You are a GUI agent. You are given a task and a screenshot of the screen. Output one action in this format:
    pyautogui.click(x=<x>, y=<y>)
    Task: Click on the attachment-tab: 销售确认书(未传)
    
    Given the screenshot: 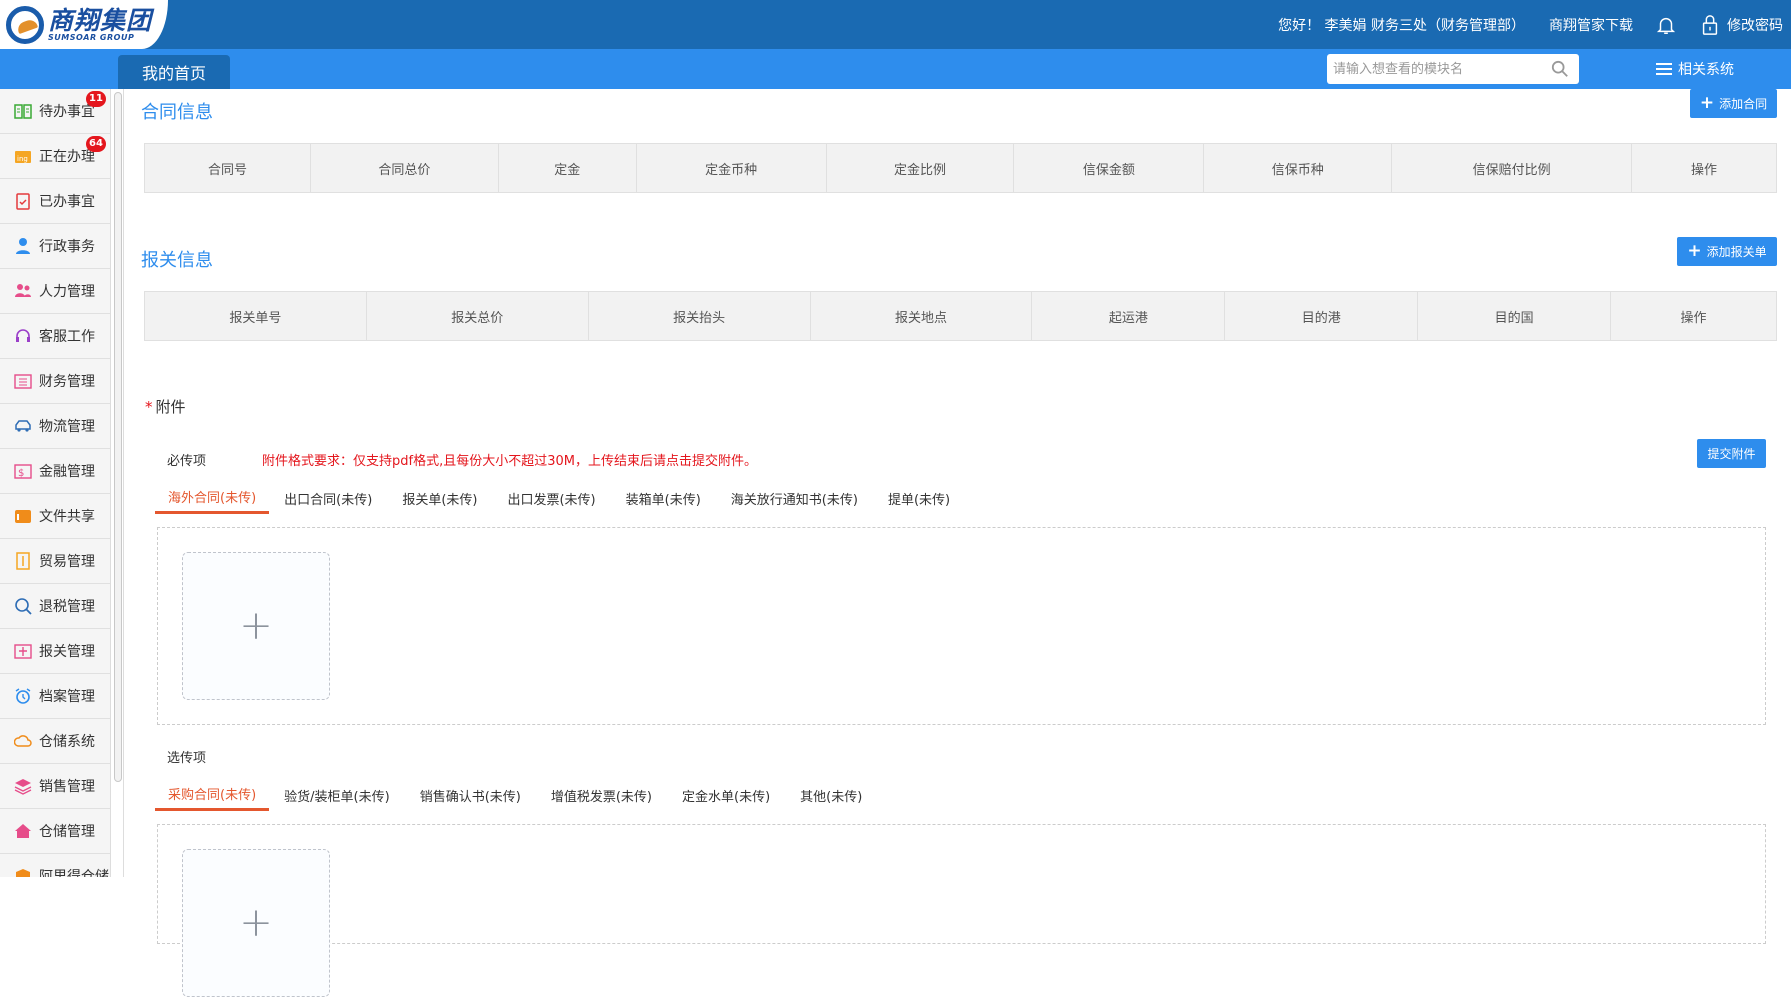 What is the action you would take?
    pyautogui.click(x=470, y=795)
    